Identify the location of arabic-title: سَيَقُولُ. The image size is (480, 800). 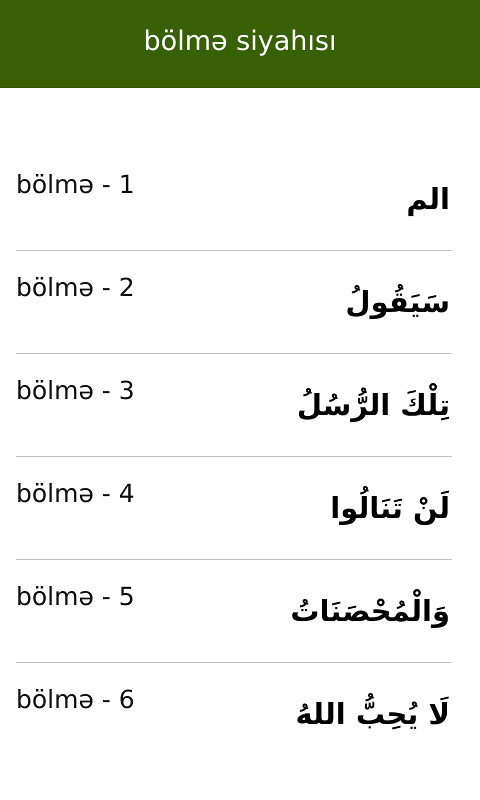
(397, 302).